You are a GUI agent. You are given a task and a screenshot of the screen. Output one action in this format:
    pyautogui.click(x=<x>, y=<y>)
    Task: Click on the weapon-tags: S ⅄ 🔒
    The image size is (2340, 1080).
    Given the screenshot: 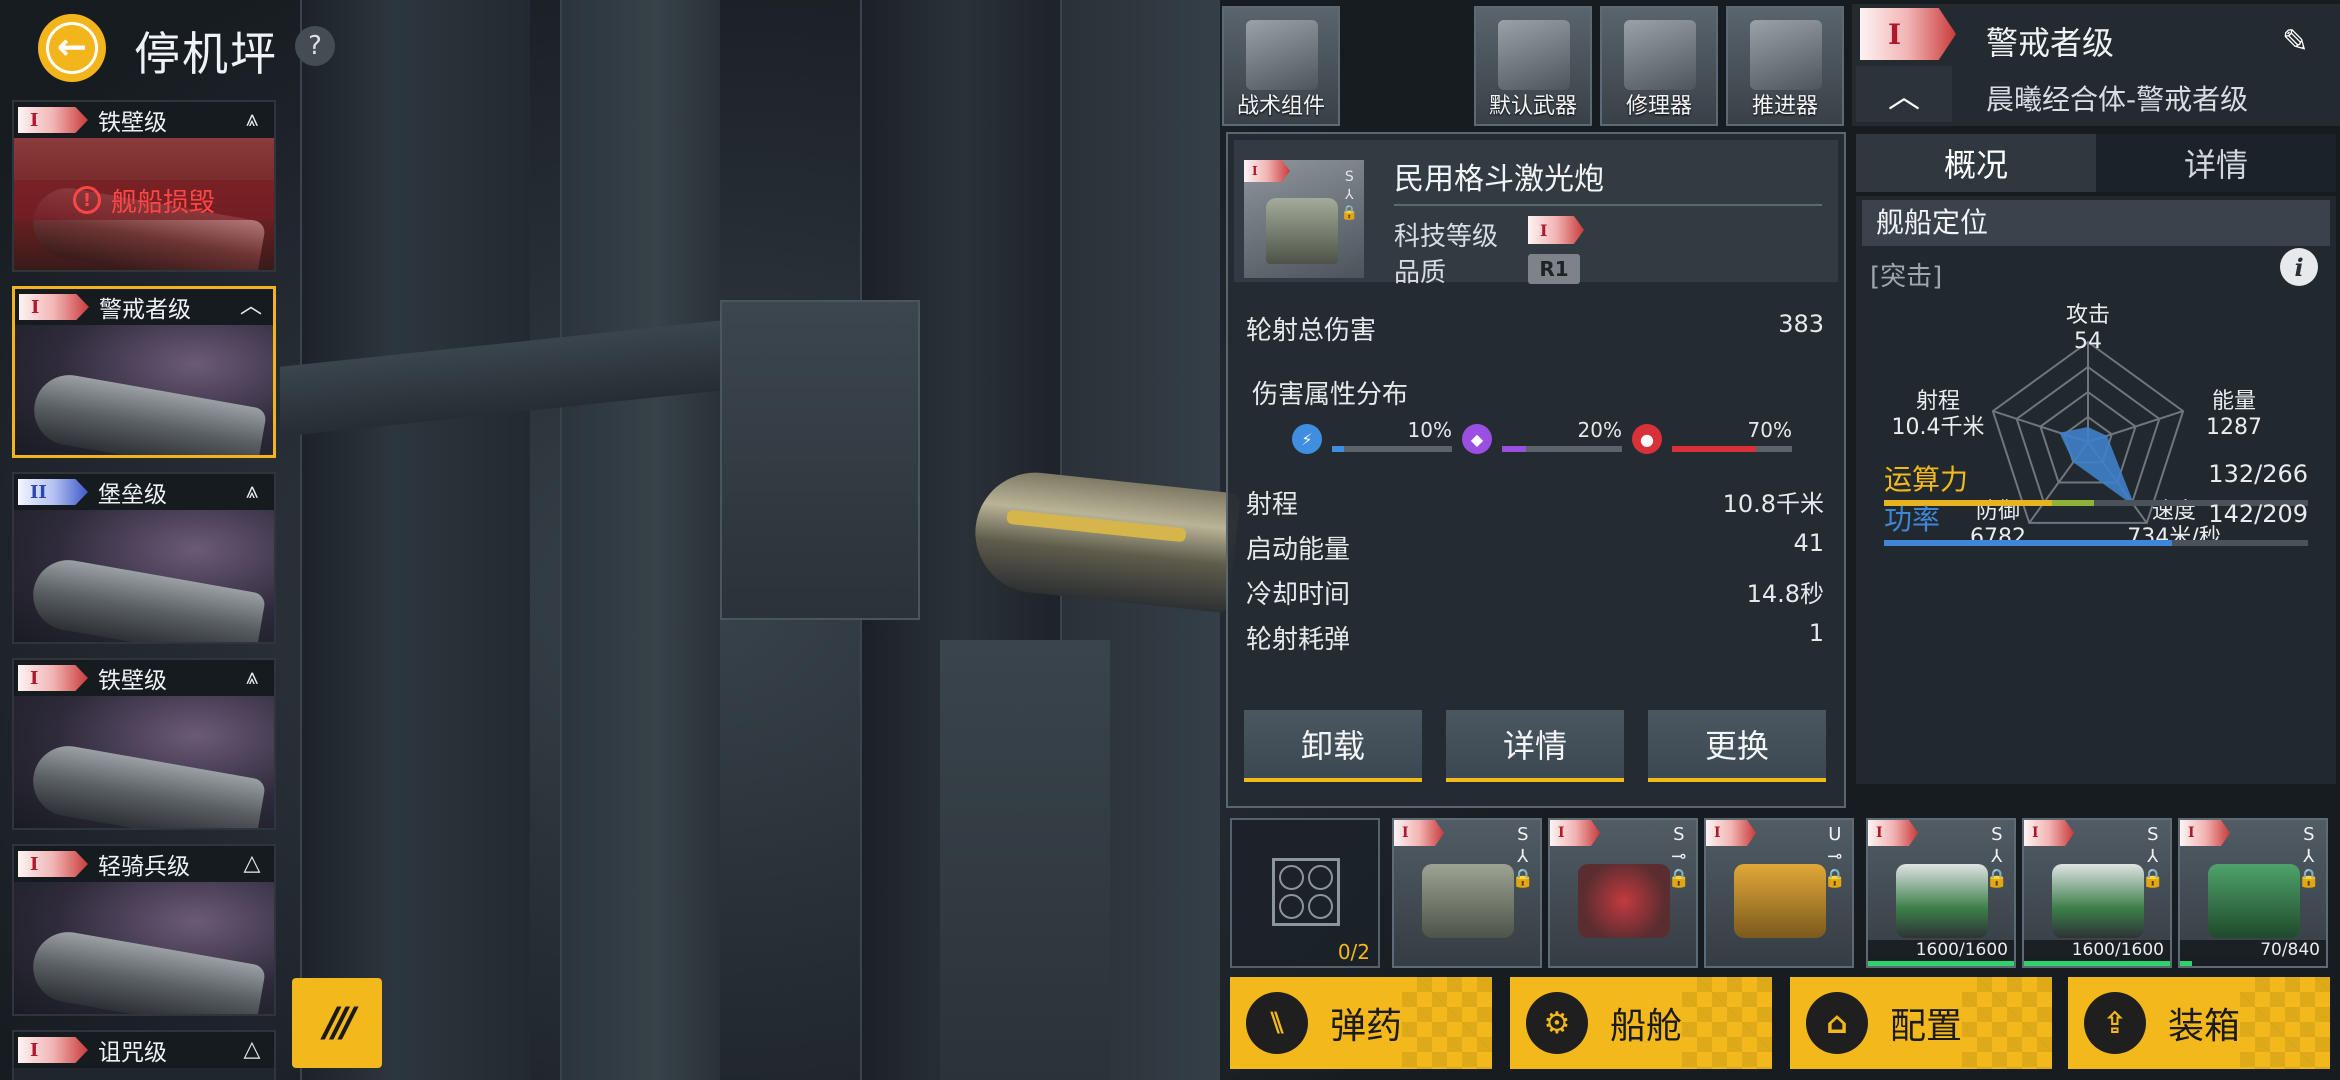 What is the action you would take?
    pyautogui.click(x=1349, y=195)
    